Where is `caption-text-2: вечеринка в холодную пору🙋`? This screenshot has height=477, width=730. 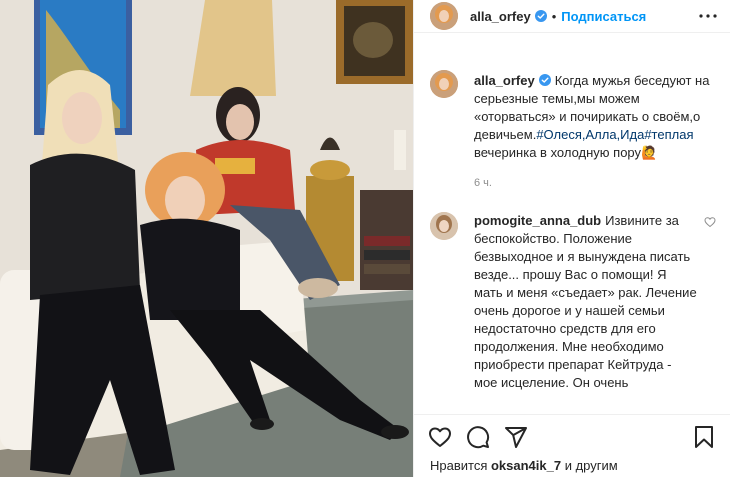 caption-text-2: вечеринка в холодную пору🙋 is located at coordinates (566, 152).